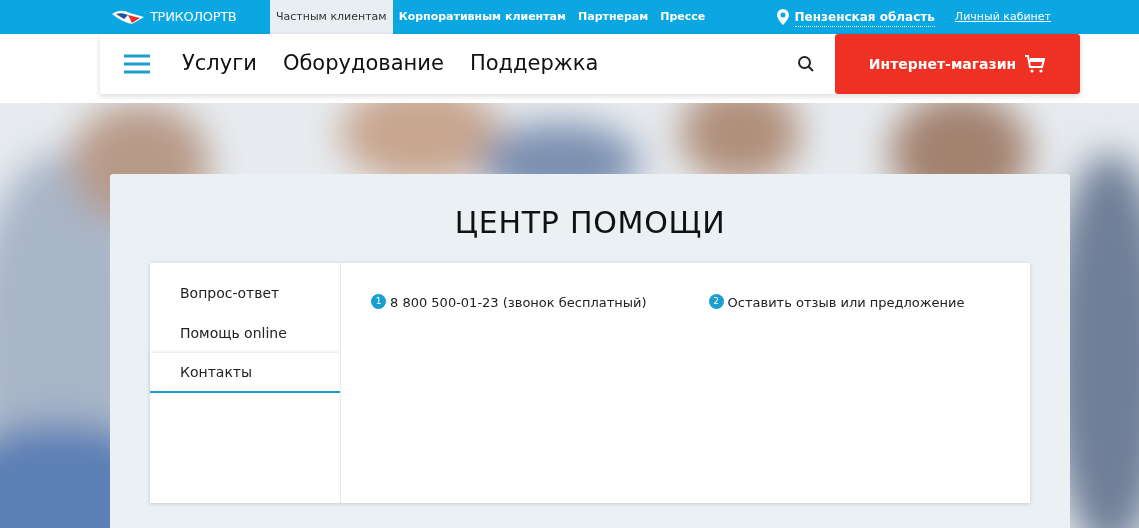 The image size is (1139, 528). Describe the element at coordinates (245, 333) in the screenshot. I see `help-menu-item: Помощь online` at that location.